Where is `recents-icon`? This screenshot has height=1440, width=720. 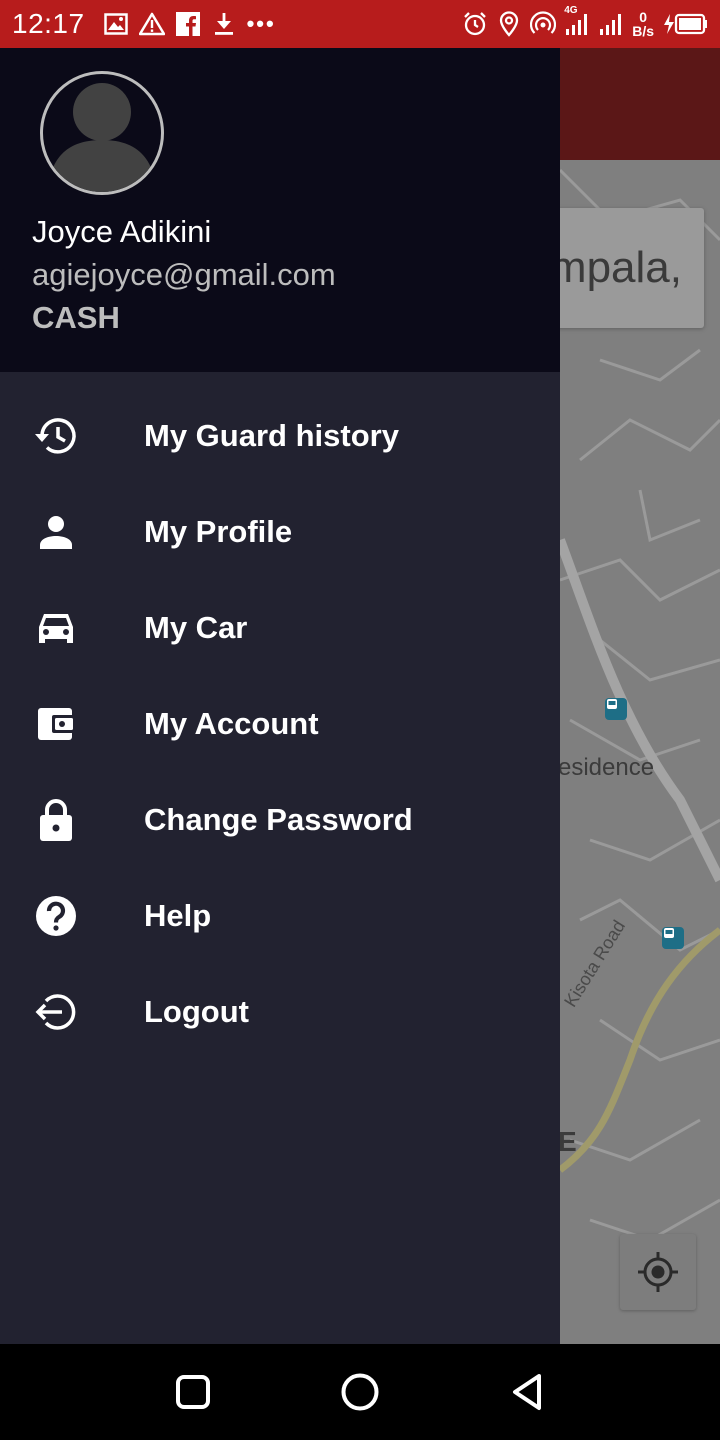 recents-icon is located at coordinates (193, 1392).